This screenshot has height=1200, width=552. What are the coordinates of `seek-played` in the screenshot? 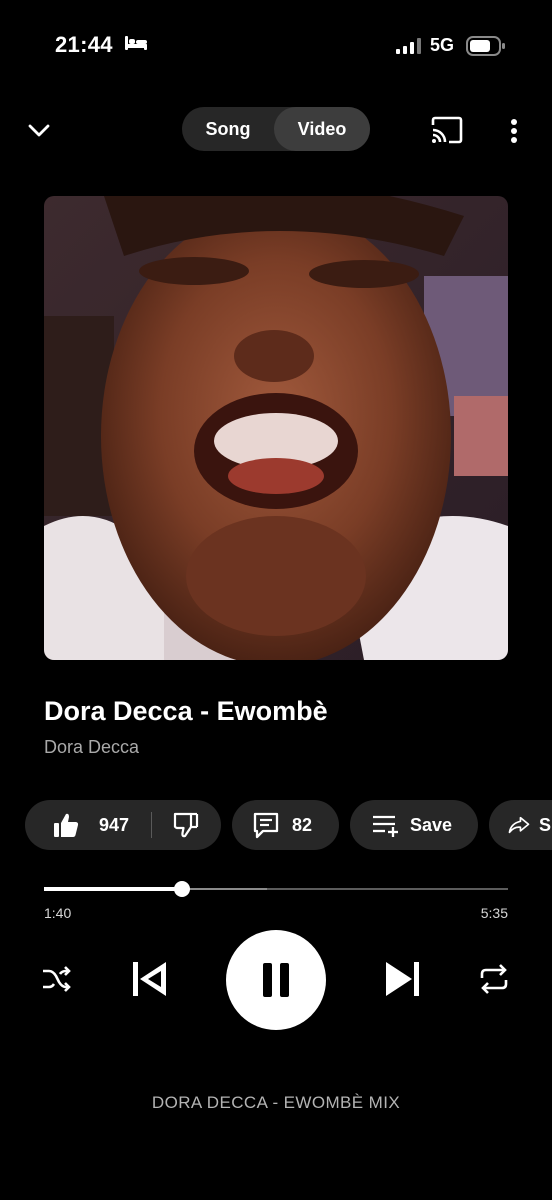 It's located at (113, 889).